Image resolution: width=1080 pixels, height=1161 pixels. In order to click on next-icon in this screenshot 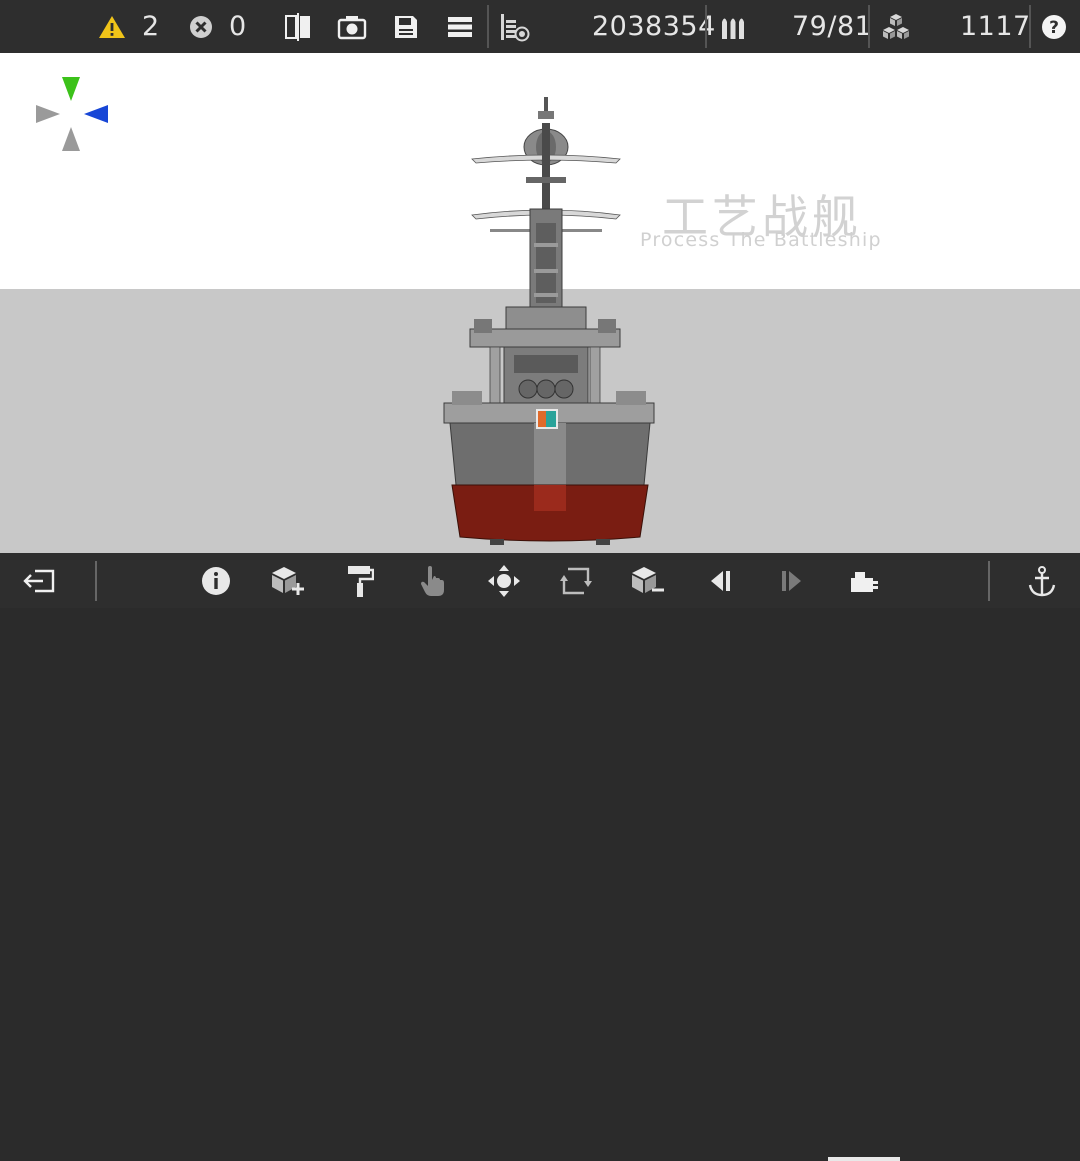, I will do `click(792, 580)`.